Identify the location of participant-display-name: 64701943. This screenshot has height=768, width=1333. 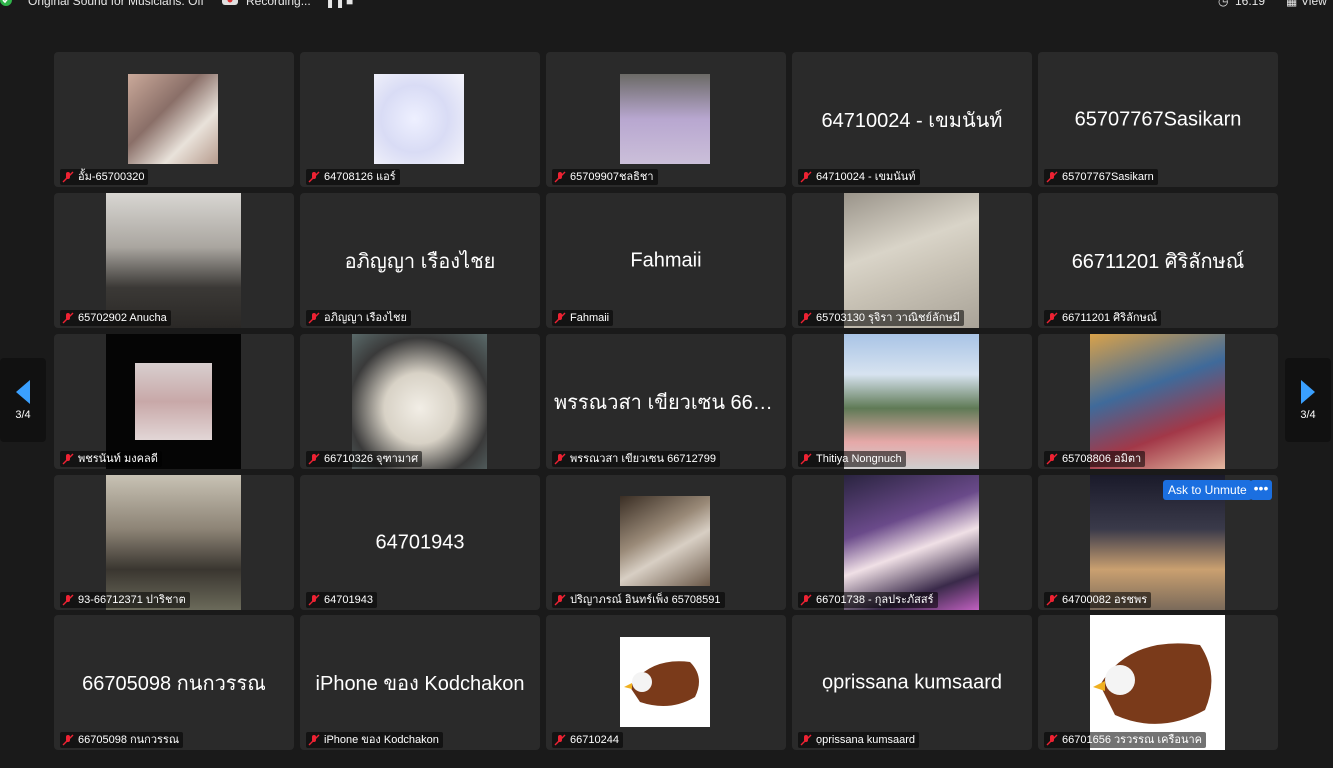
(420, 542).